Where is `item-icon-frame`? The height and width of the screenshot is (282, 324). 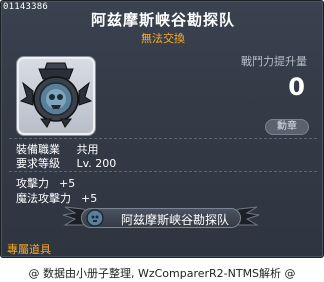 item-icon-frame is located at coordinates (56, 96).